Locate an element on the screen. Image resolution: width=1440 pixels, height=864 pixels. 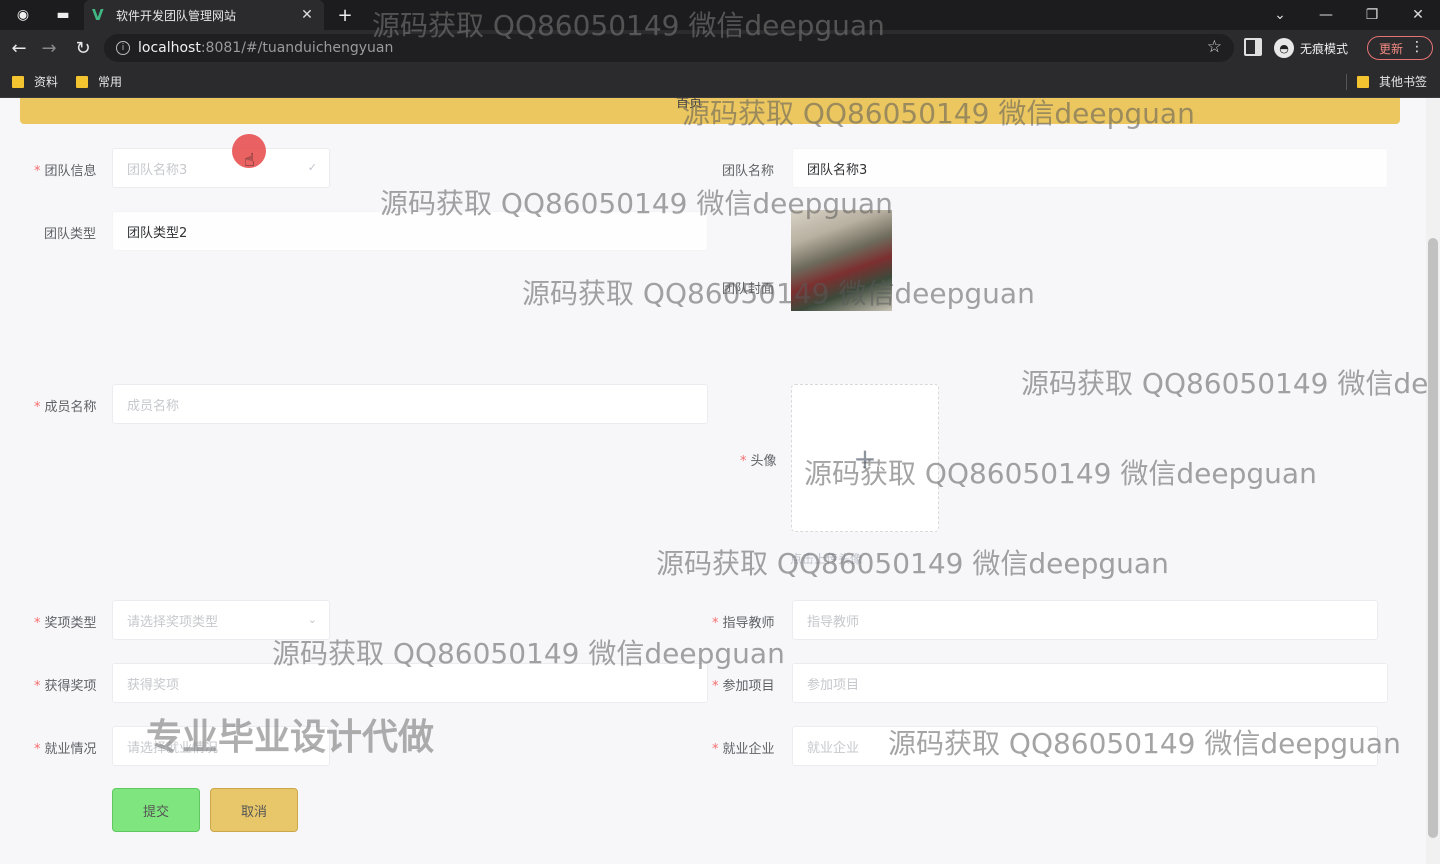
incognito-icon: ◓ is located at coordinates (1284, 48).